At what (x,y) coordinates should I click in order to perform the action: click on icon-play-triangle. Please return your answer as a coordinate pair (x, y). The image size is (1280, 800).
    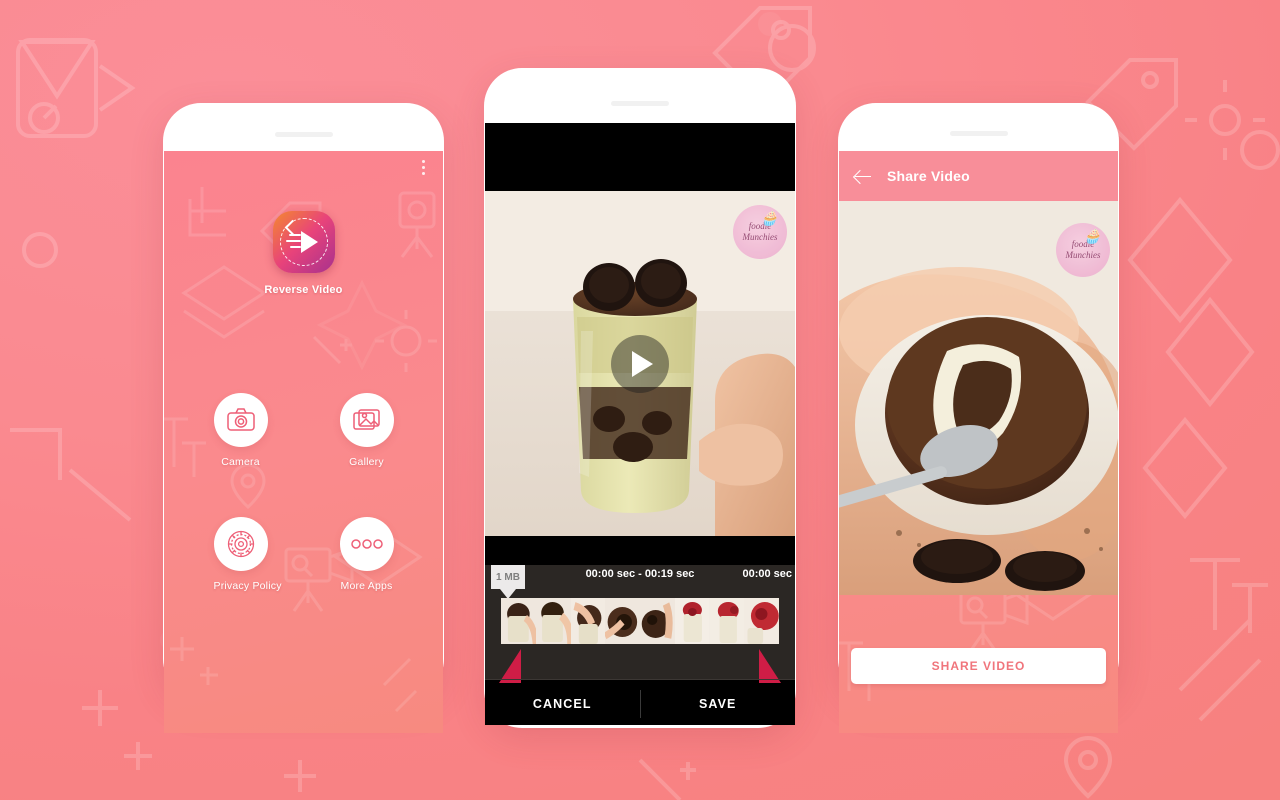
    Looking at the image, I should click on (309, 242).